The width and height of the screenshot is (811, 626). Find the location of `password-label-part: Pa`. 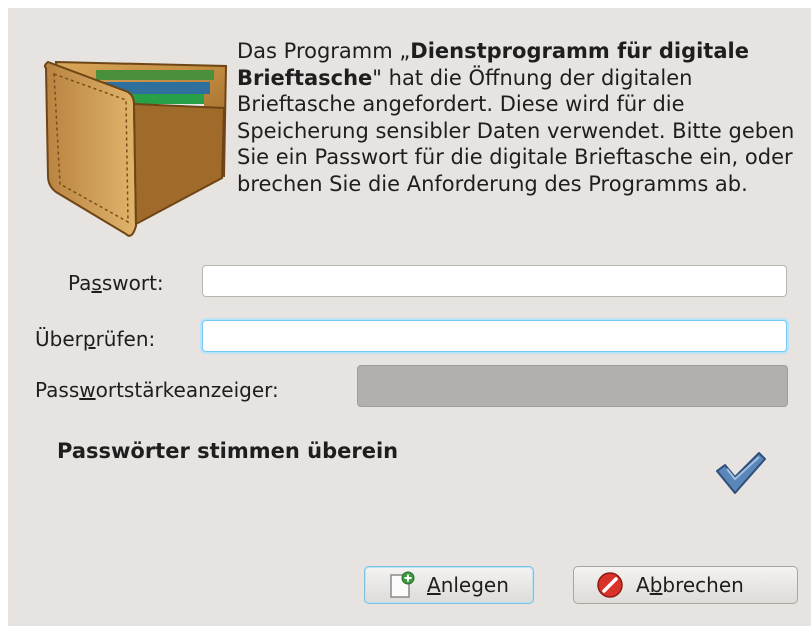

password-label-part: Pa is located at coordinates (80, 283).